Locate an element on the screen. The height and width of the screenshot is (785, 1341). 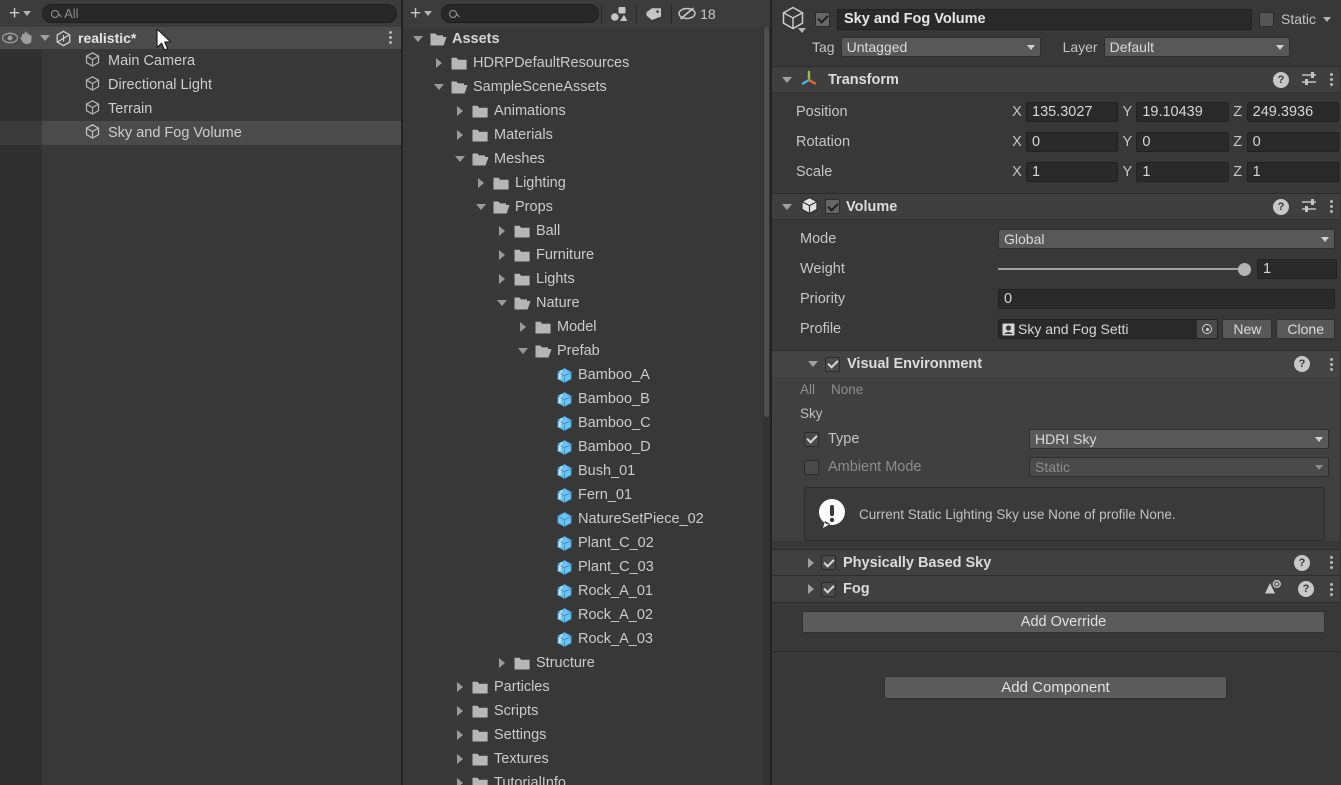
volume-weight-slider is located at coordinates (1124, 269).